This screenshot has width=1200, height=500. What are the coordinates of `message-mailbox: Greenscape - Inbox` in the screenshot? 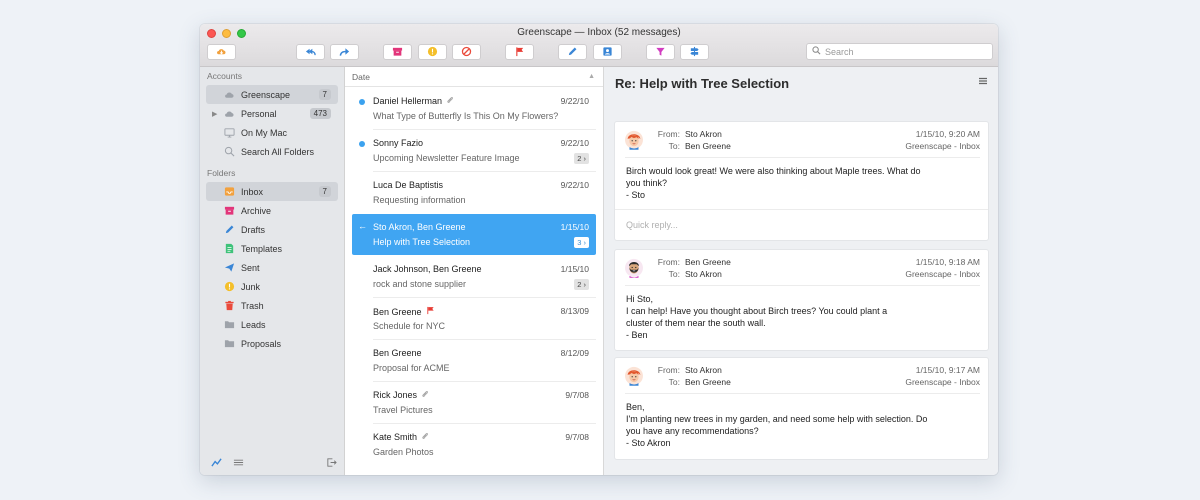 It's located at (942, 382).